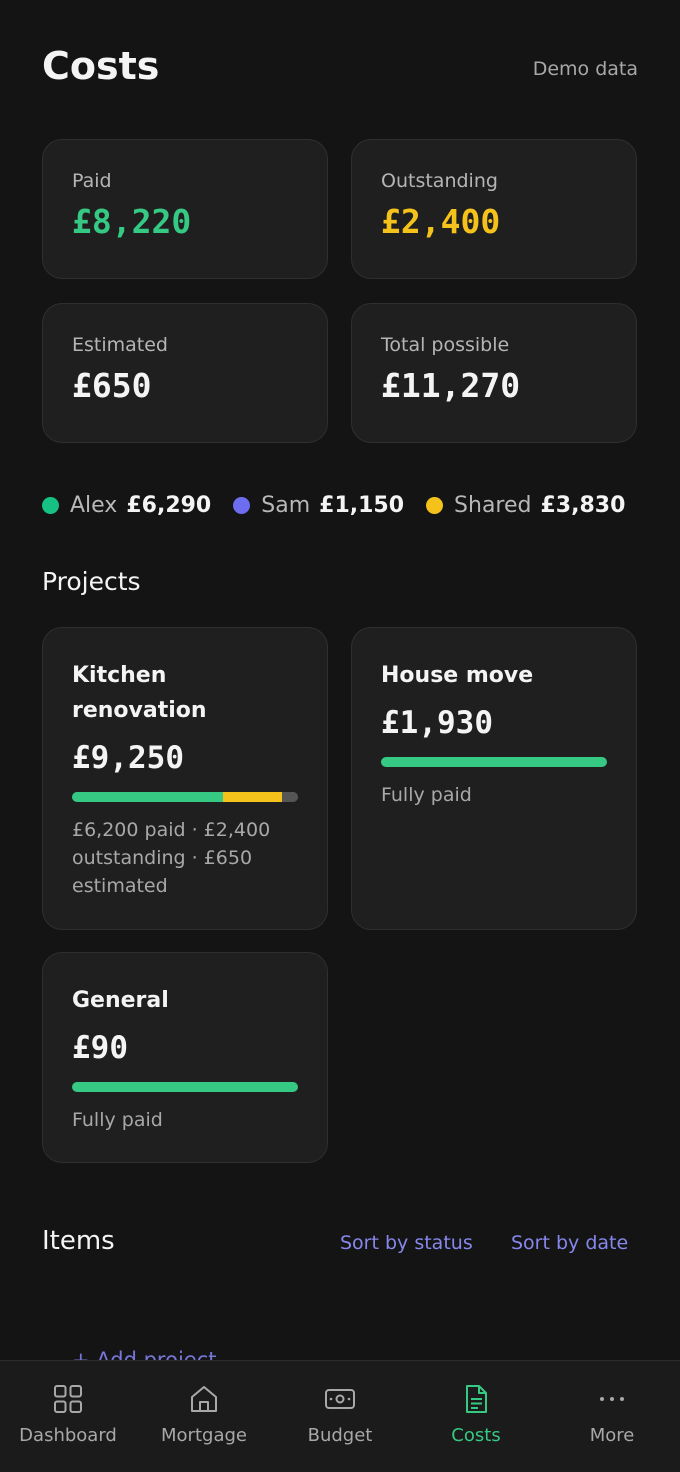  Describe the element at coordinates (441, 221) in the screenshot. I see `outstanding-value: £2,400` at that location.